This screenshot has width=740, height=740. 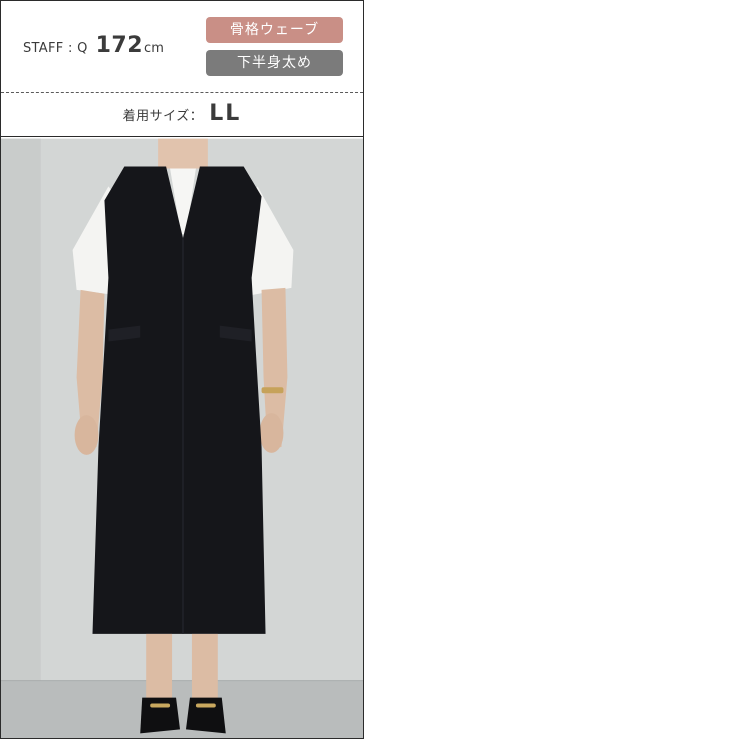 What do you see at coordinates (182, 709) in the screenshot?
I see `floor` at bounding box center [182, 709].